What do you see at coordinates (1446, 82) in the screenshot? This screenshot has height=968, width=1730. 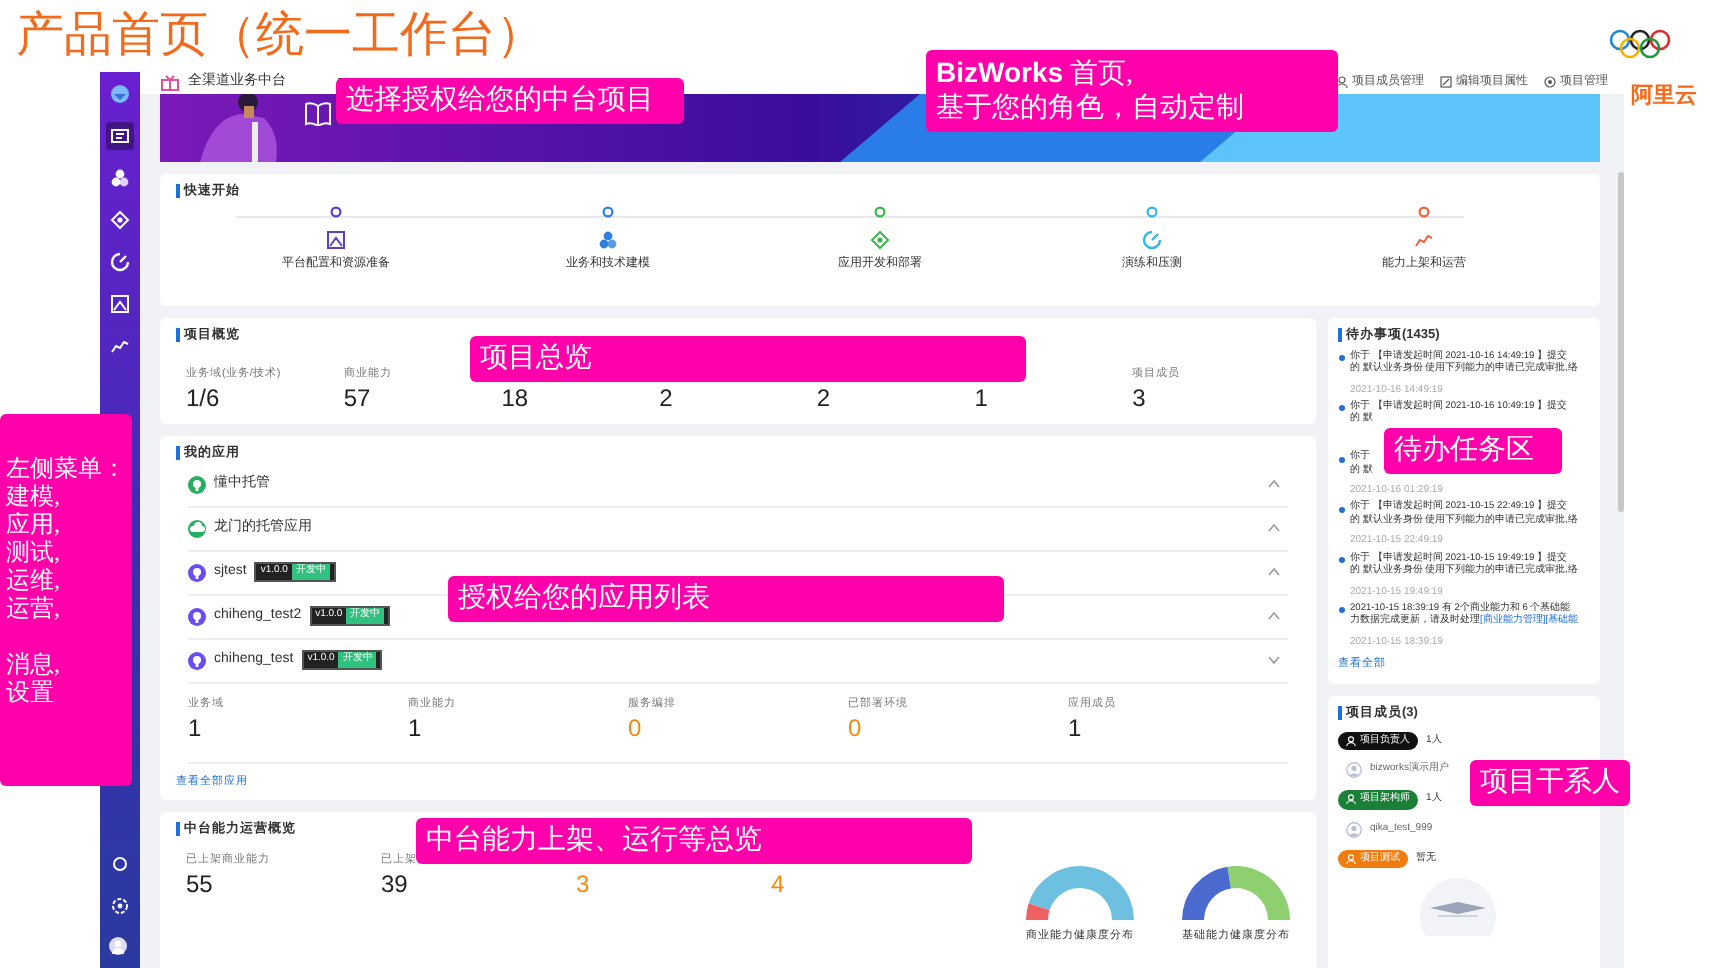 I see `edit-icon` at bounding box center [1446, 82].